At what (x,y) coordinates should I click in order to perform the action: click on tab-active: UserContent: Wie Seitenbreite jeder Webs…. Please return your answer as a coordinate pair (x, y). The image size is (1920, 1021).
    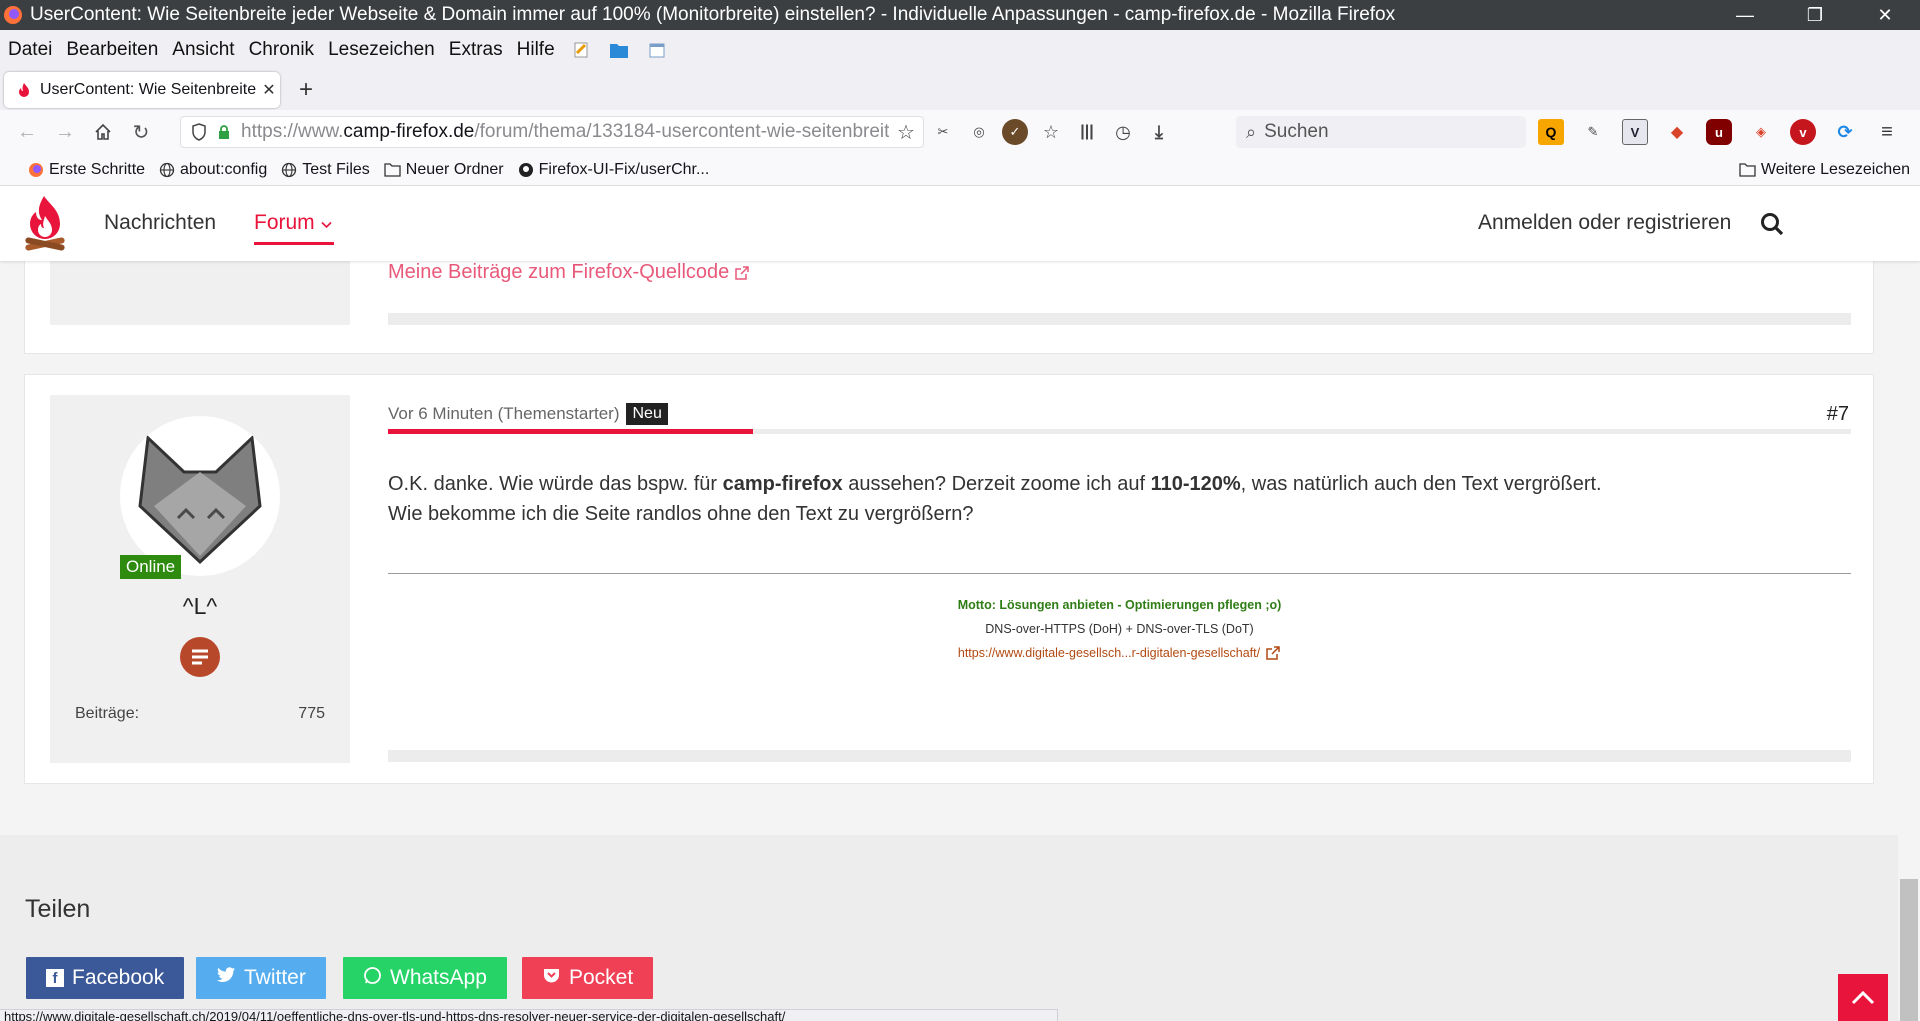
    Looking at the image, I should click on (142, 90).